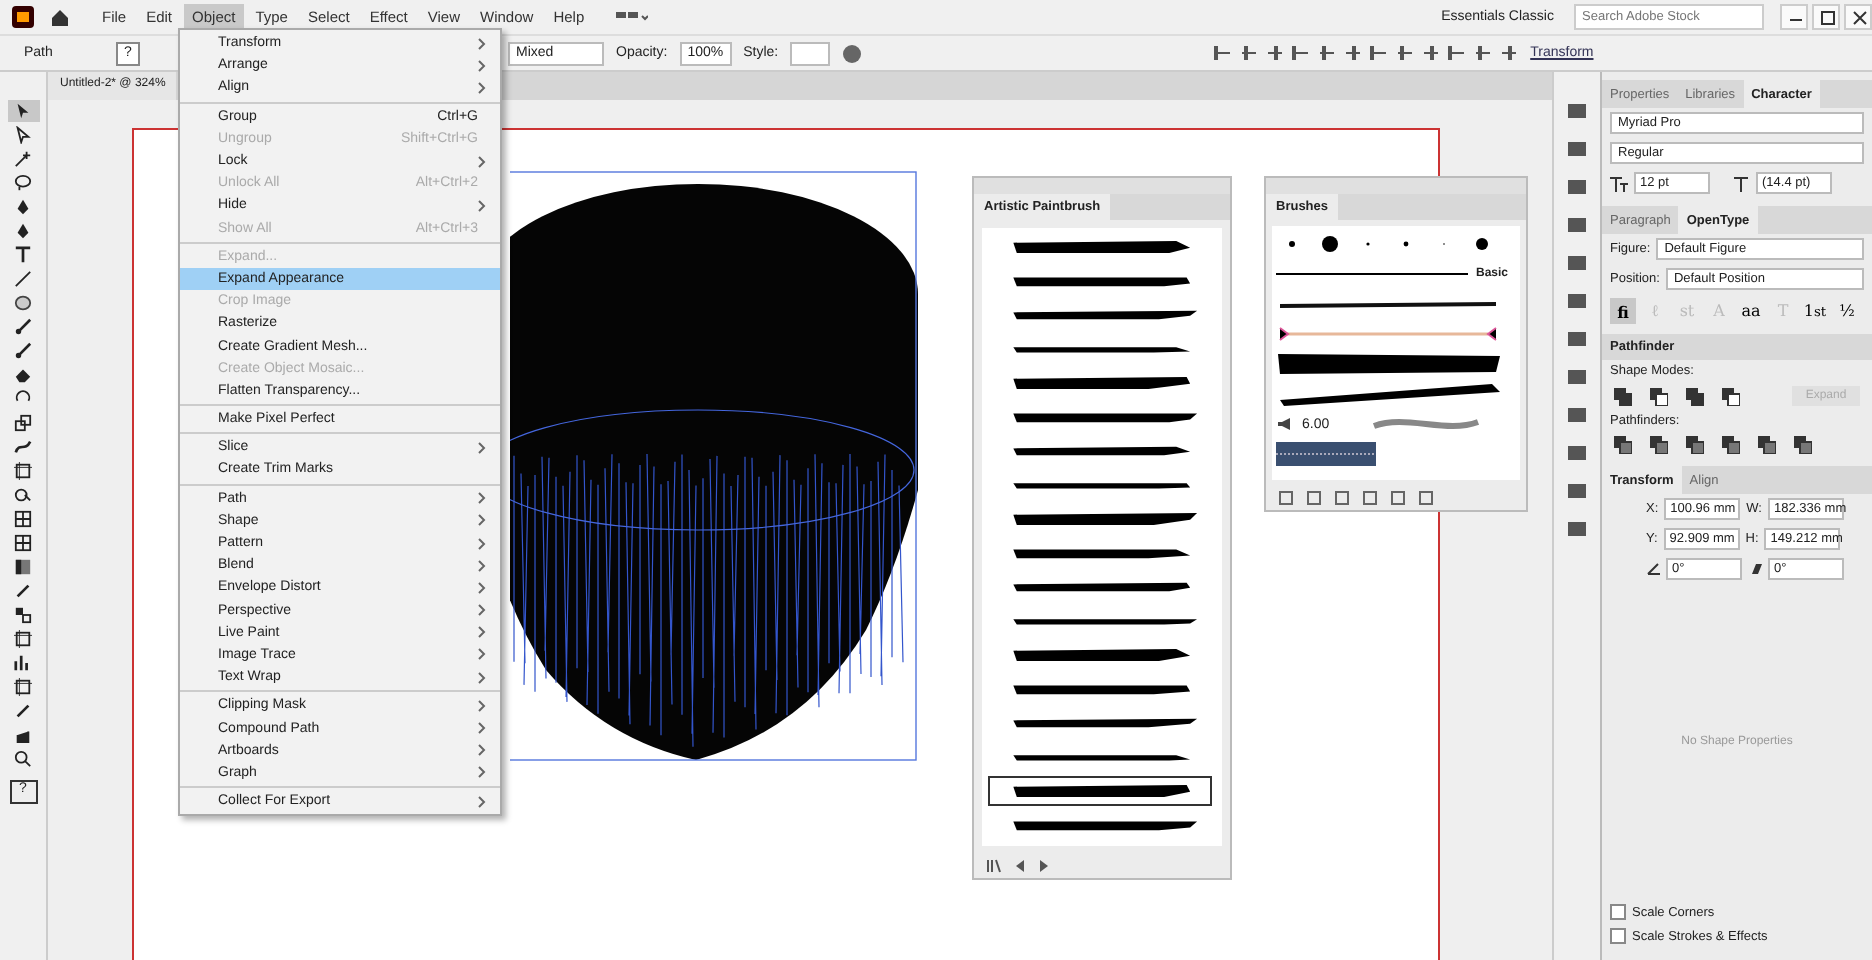 The height and width of the screenshot is (960, 1872). I want to click on font-size-icon, so click(1619, 183).